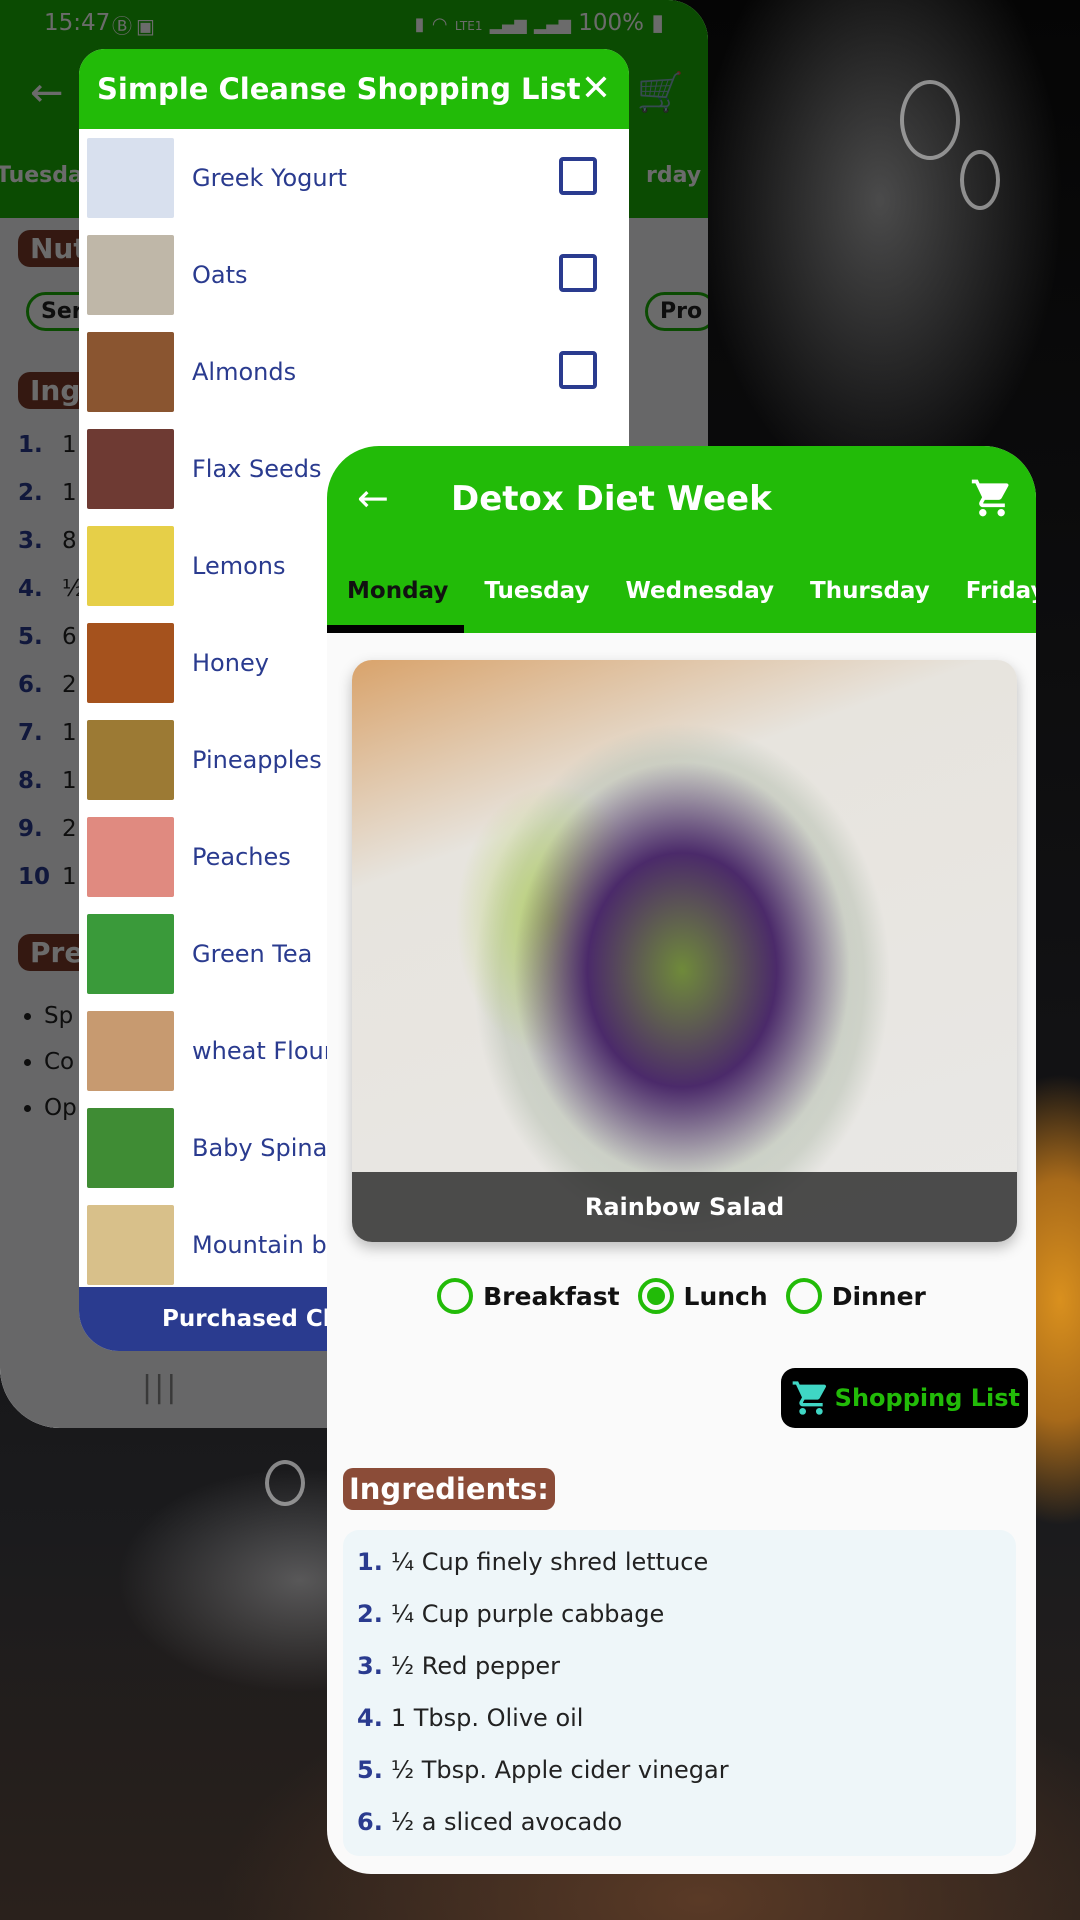  I want to click on cart-icon: 🛒, so click(660, 92).